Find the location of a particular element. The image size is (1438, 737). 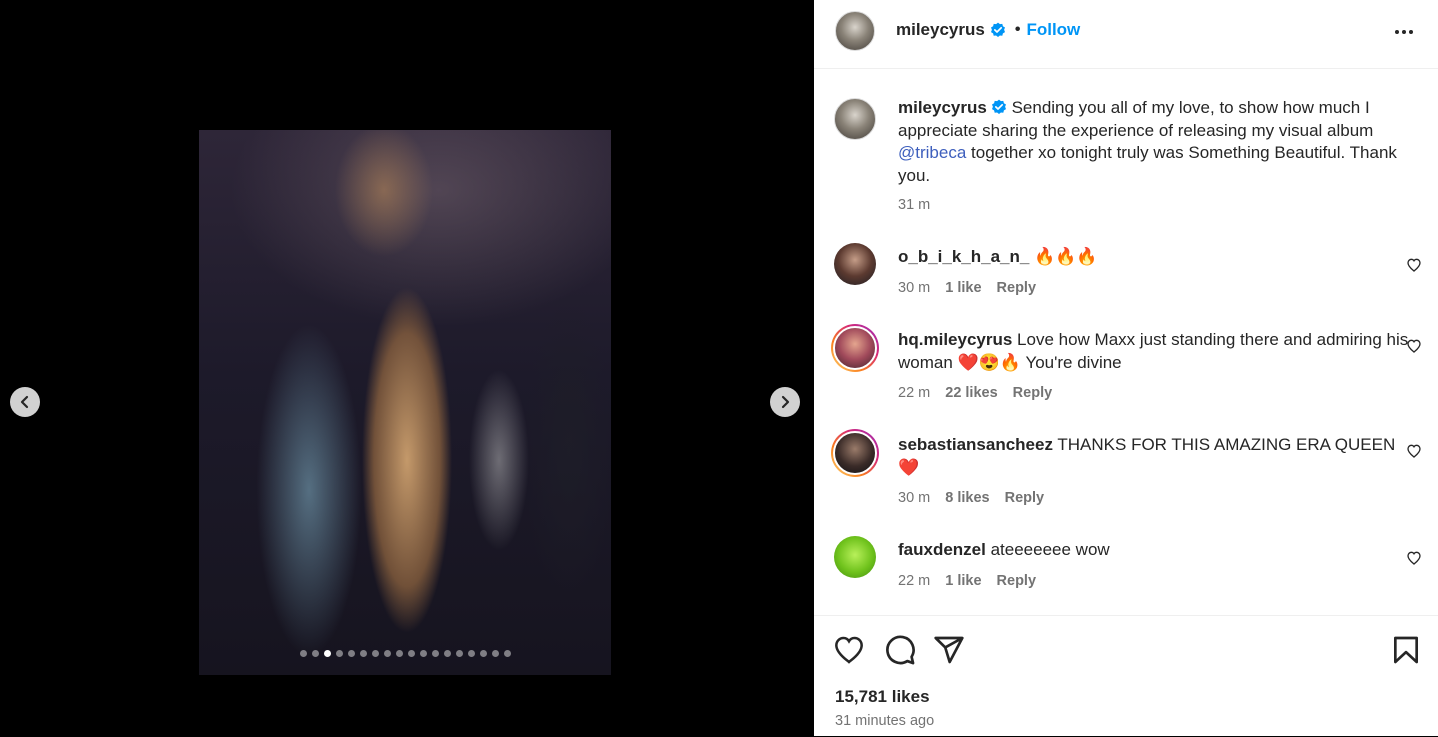

previous-slide-button is located at coordinates (25, 402).